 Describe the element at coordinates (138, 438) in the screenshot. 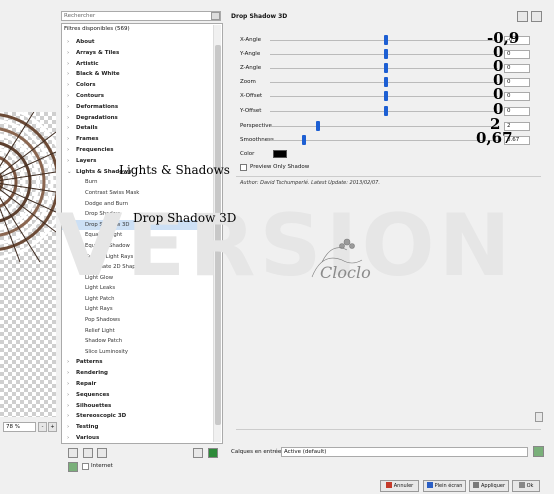

I see `category-item: › Various` at that location.